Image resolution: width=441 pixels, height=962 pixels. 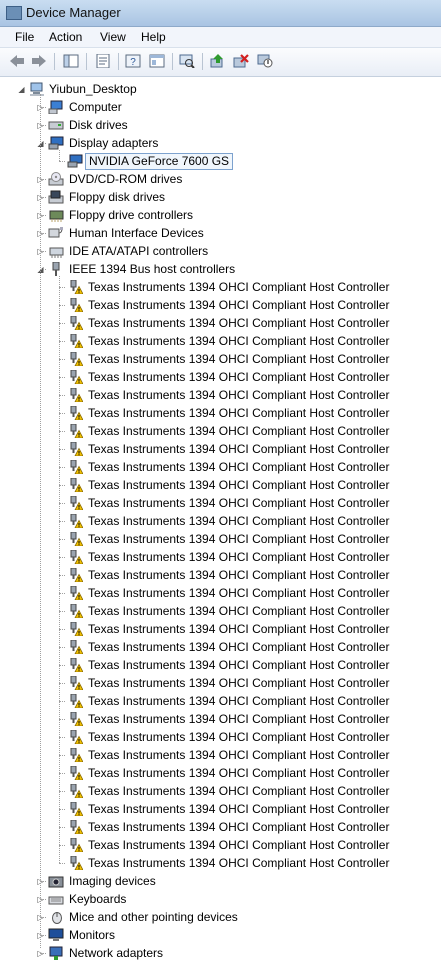 What do you see at coordinates (220, 917) in the screenshot?
I see `tree-category: ▷ Mice and other pointing devices` at bounding box center [220, 917].